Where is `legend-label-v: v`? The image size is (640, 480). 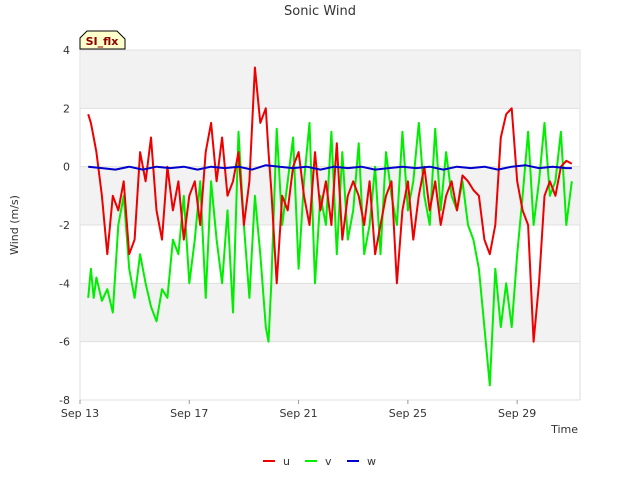 legend-label-v: v is located at coordinates (328, 461).